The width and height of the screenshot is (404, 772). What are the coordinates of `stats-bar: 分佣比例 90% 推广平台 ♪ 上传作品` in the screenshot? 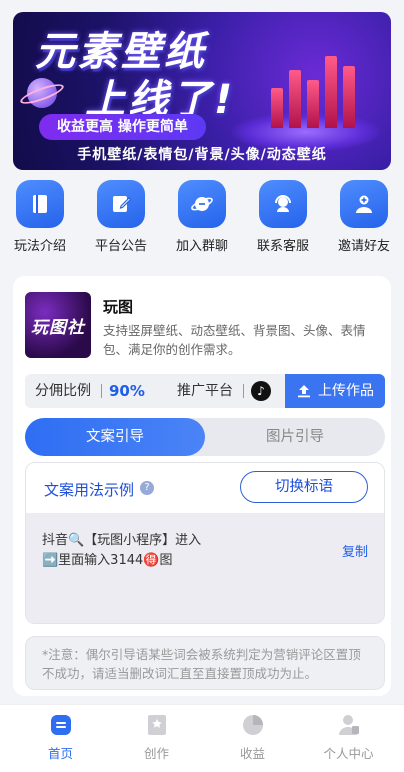 It's located at (205, 391).